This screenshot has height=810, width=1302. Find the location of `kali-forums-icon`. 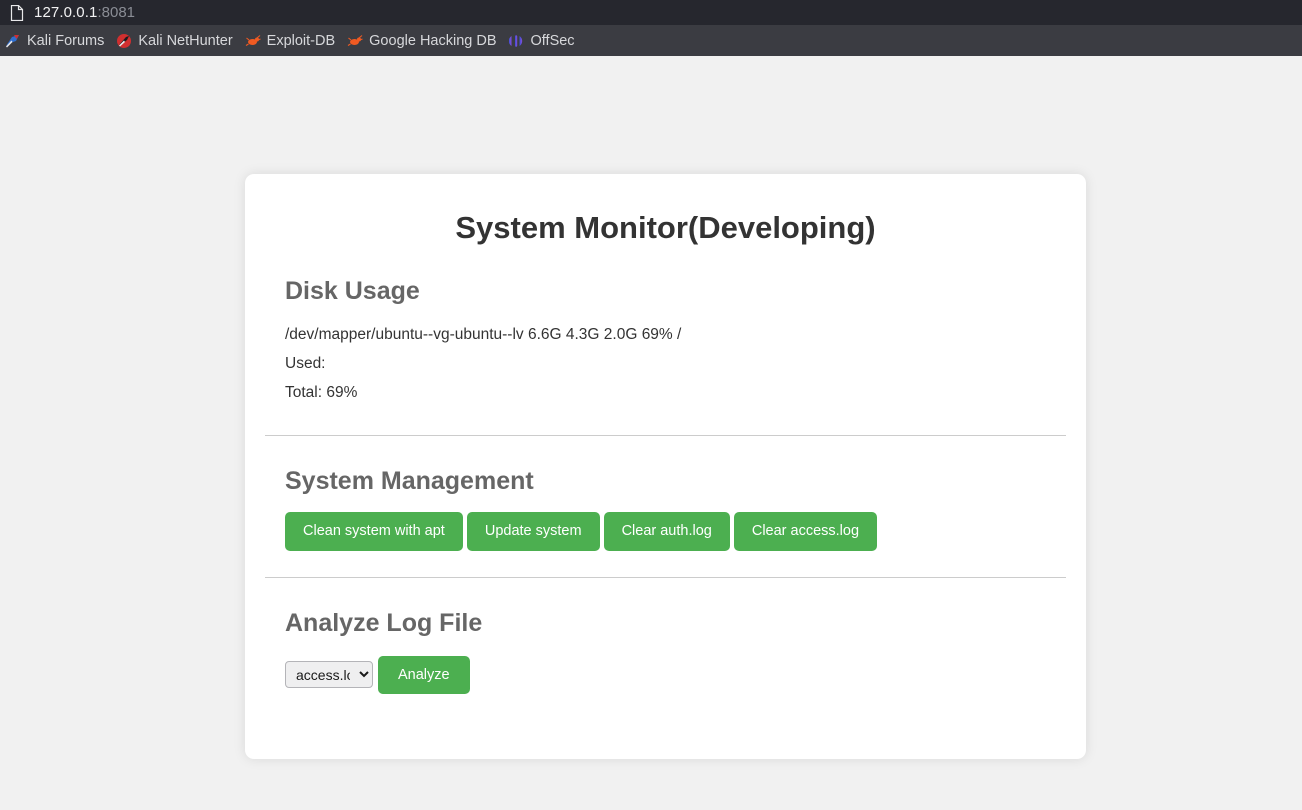

kali-forums-icon is located at coordinates (12, 40).